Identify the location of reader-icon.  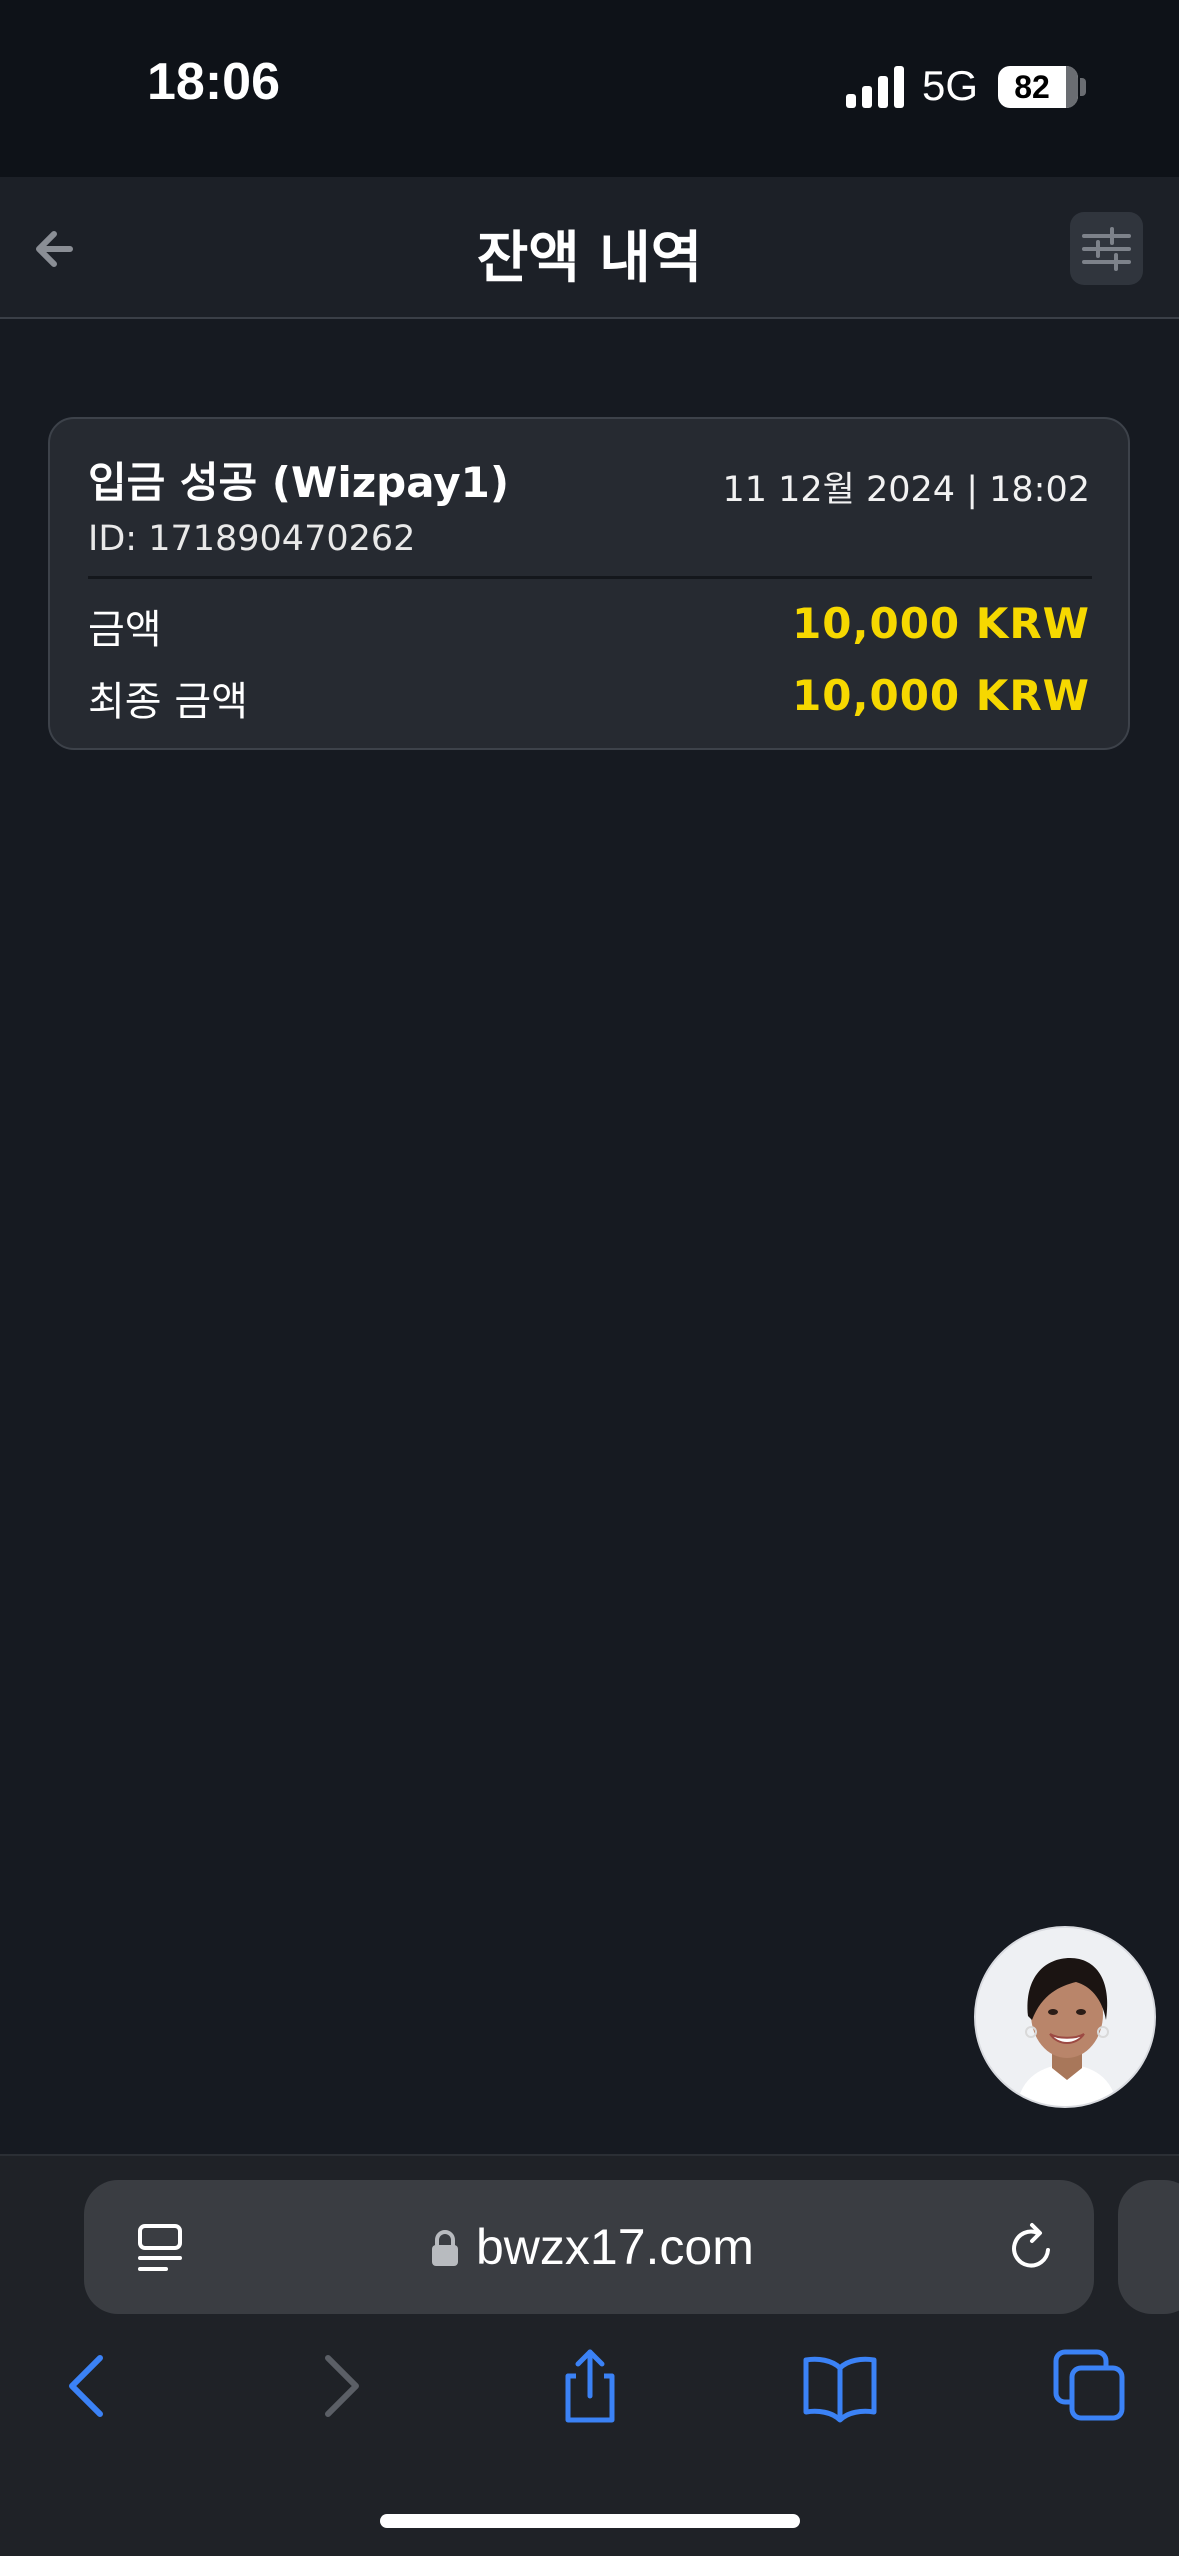
(162, 2248).